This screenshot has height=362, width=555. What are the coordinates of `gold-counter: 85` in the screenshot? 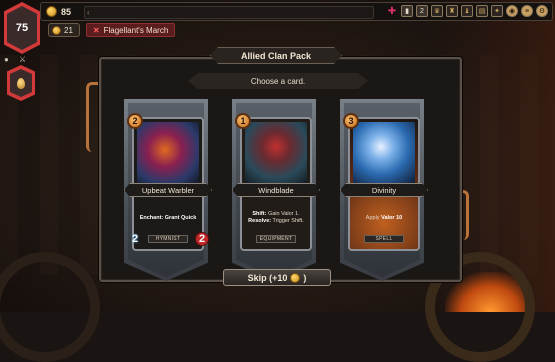 It's located at (58, 11).